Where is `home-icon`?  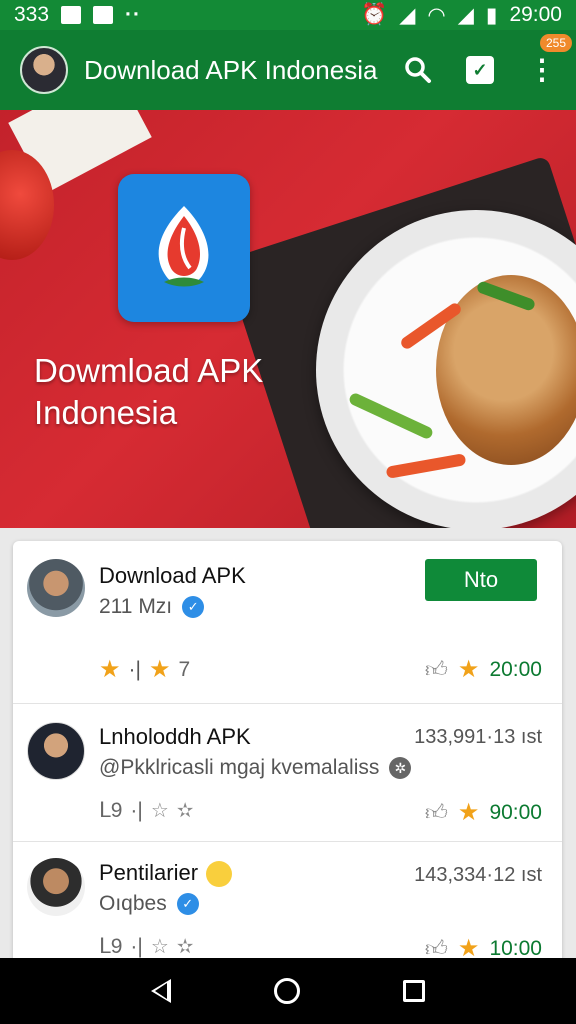
home-icon is located at coordinates (286, 991).